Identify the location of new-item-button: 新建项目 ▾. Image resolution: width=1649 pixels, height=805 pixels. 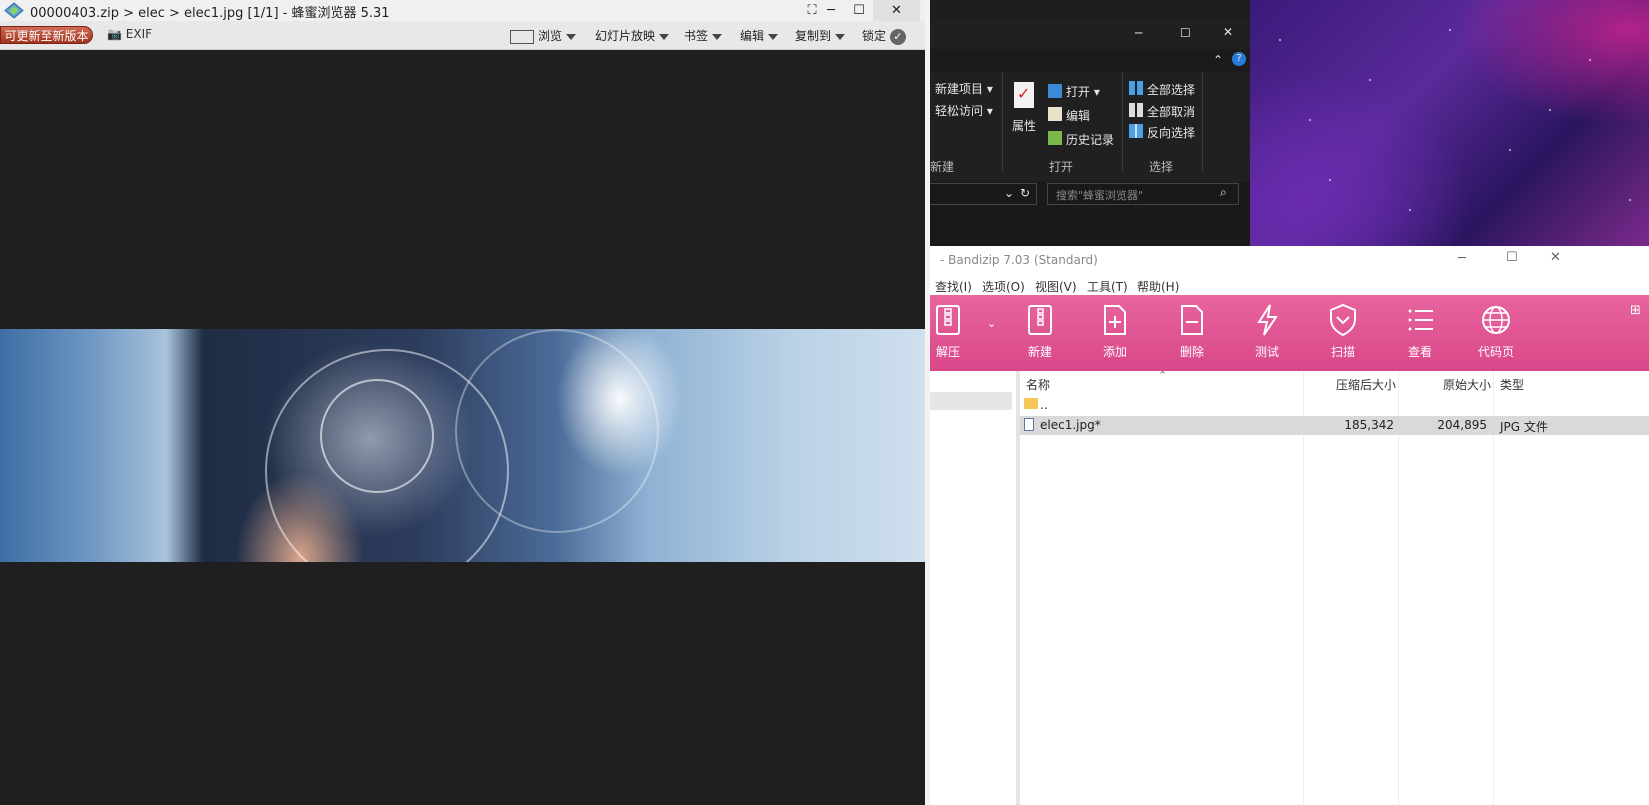
(964, 88).